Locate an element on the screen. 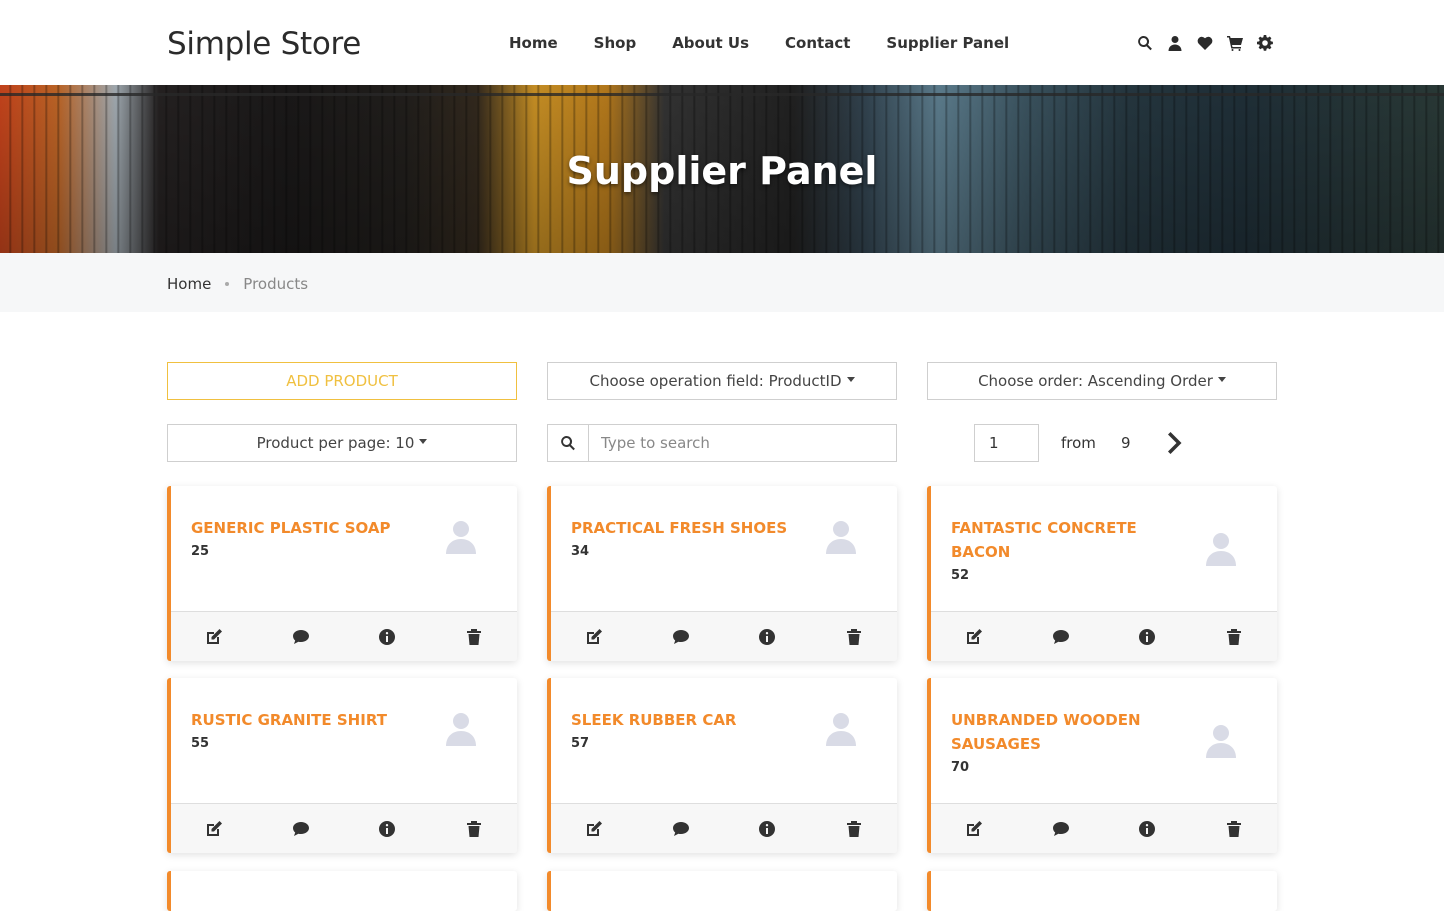 The height and width of the screenshot is (911, 1444). pagination-from-label: from is located at coordinates (1078, 443).